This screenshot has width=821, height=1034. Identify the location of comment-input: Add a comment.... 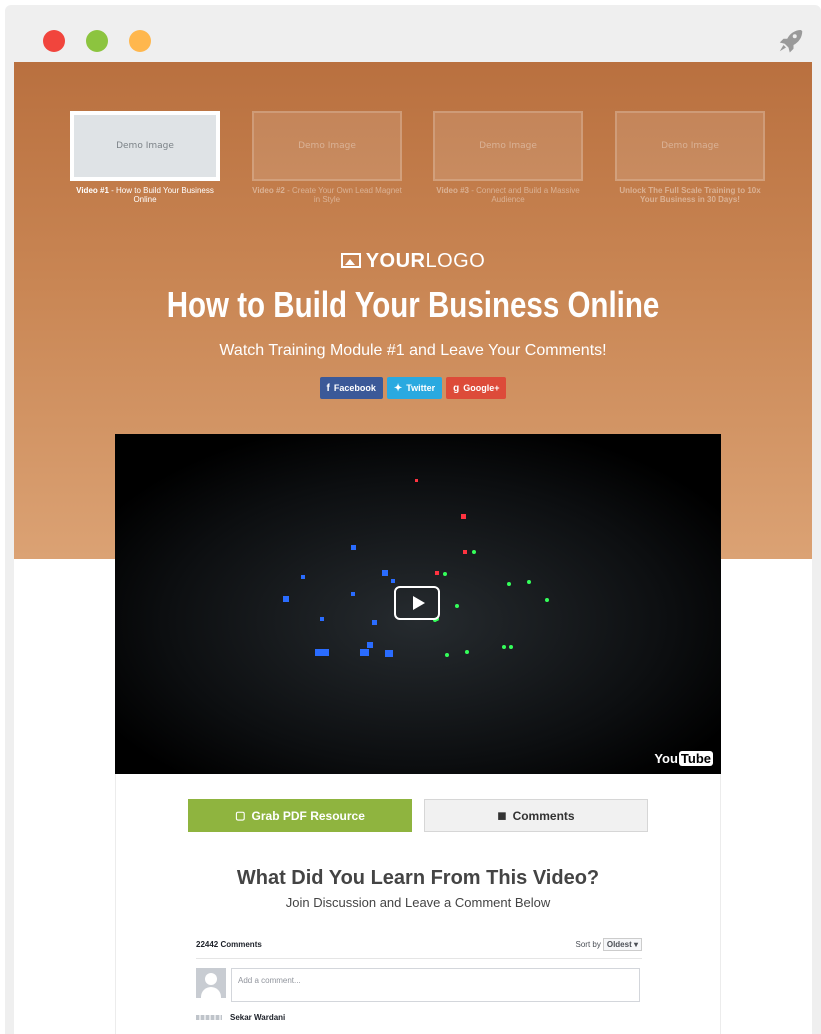
(435, 985).